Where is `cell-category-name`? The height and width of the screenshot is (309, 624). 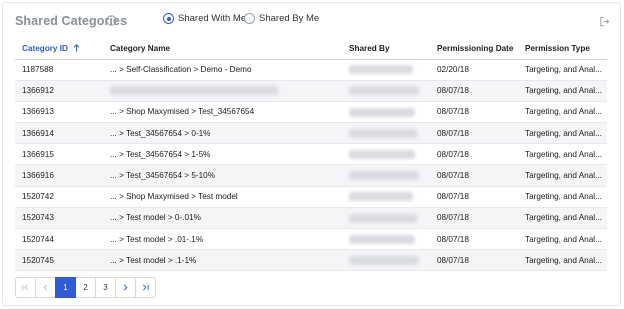 cell-category-name is located at coordinates (222, 91).